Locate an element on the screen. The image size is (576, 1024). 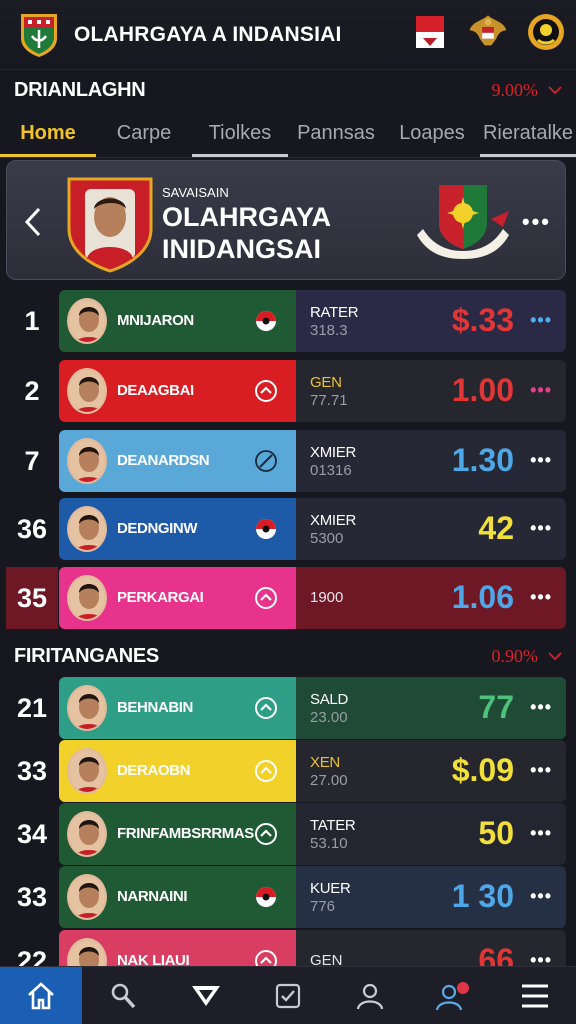
nav-users is located at coordinates (452, 995).